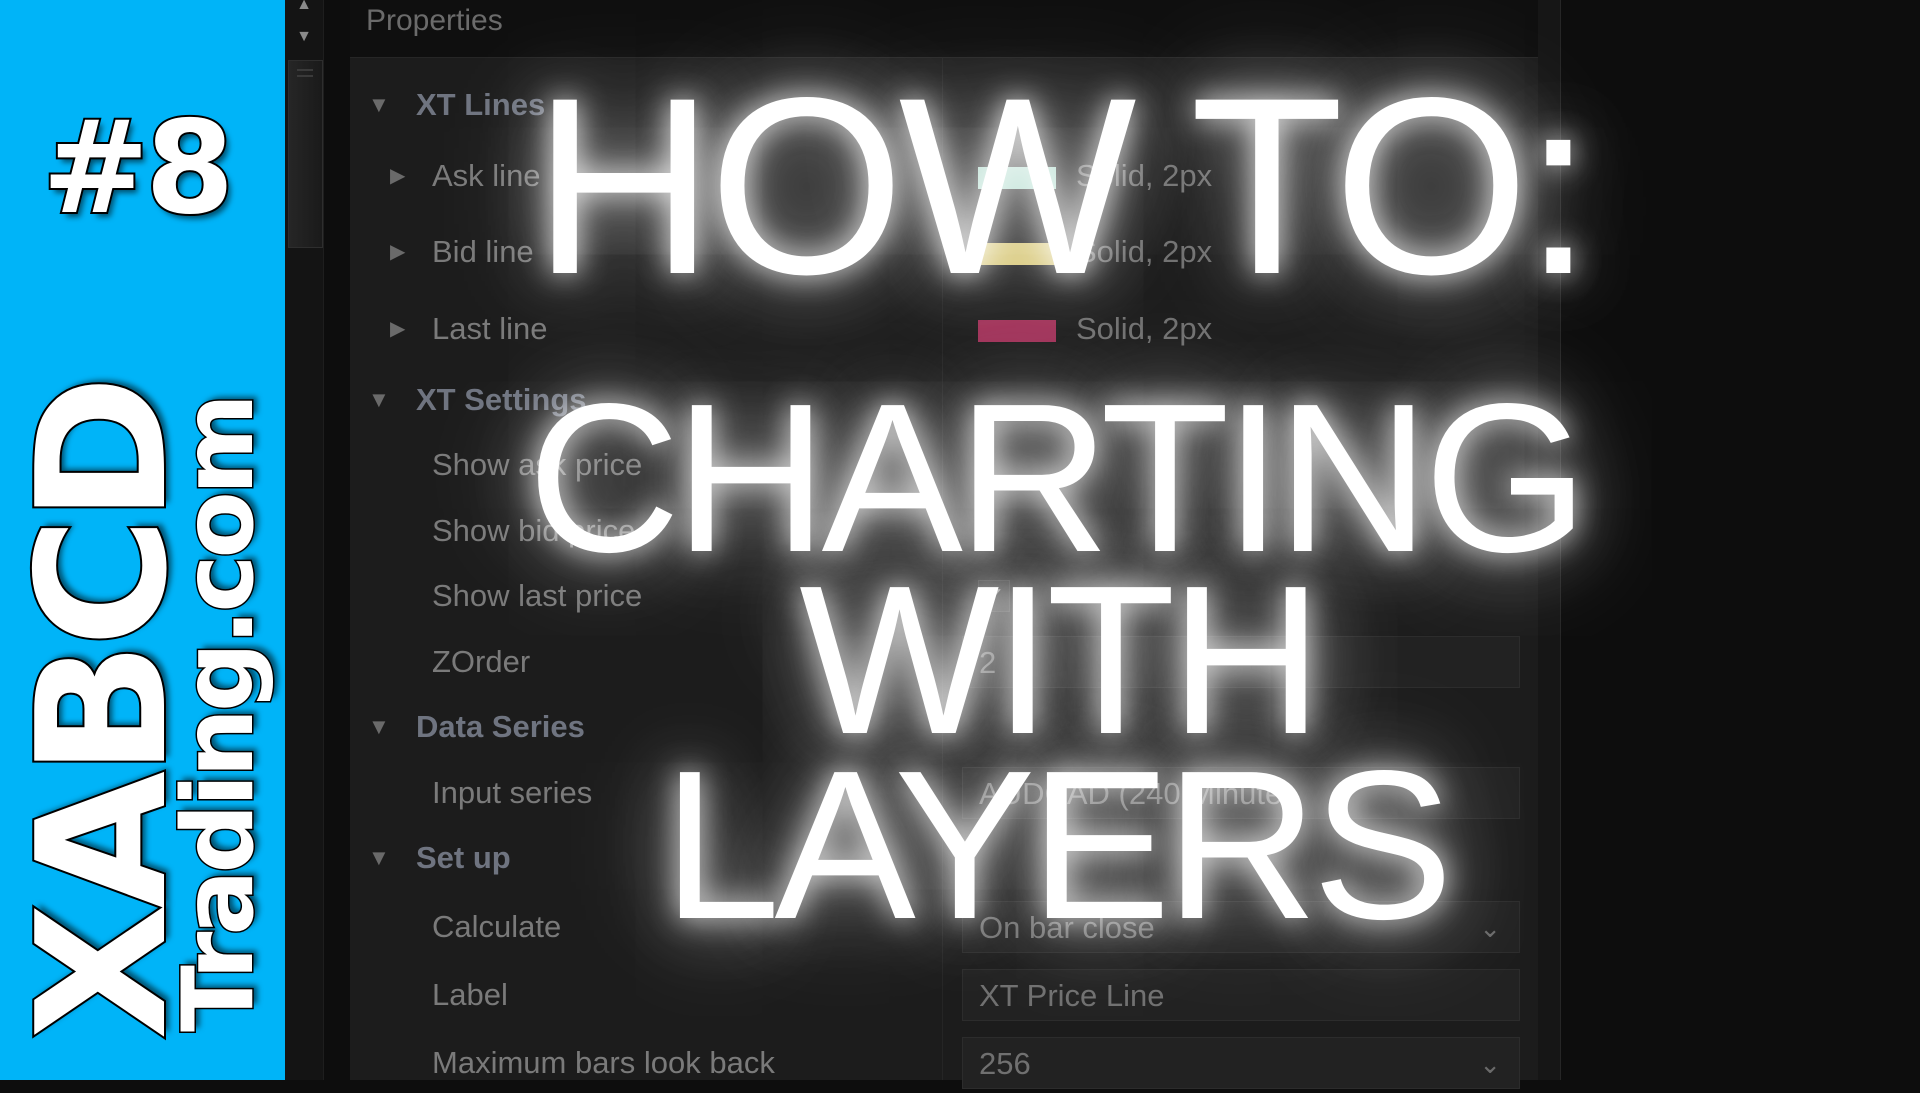  What do you see at coordinates (1058, 844) in the screenshot?
I see `title-line-4: LAYERS` at bounding box center [1058, 844].